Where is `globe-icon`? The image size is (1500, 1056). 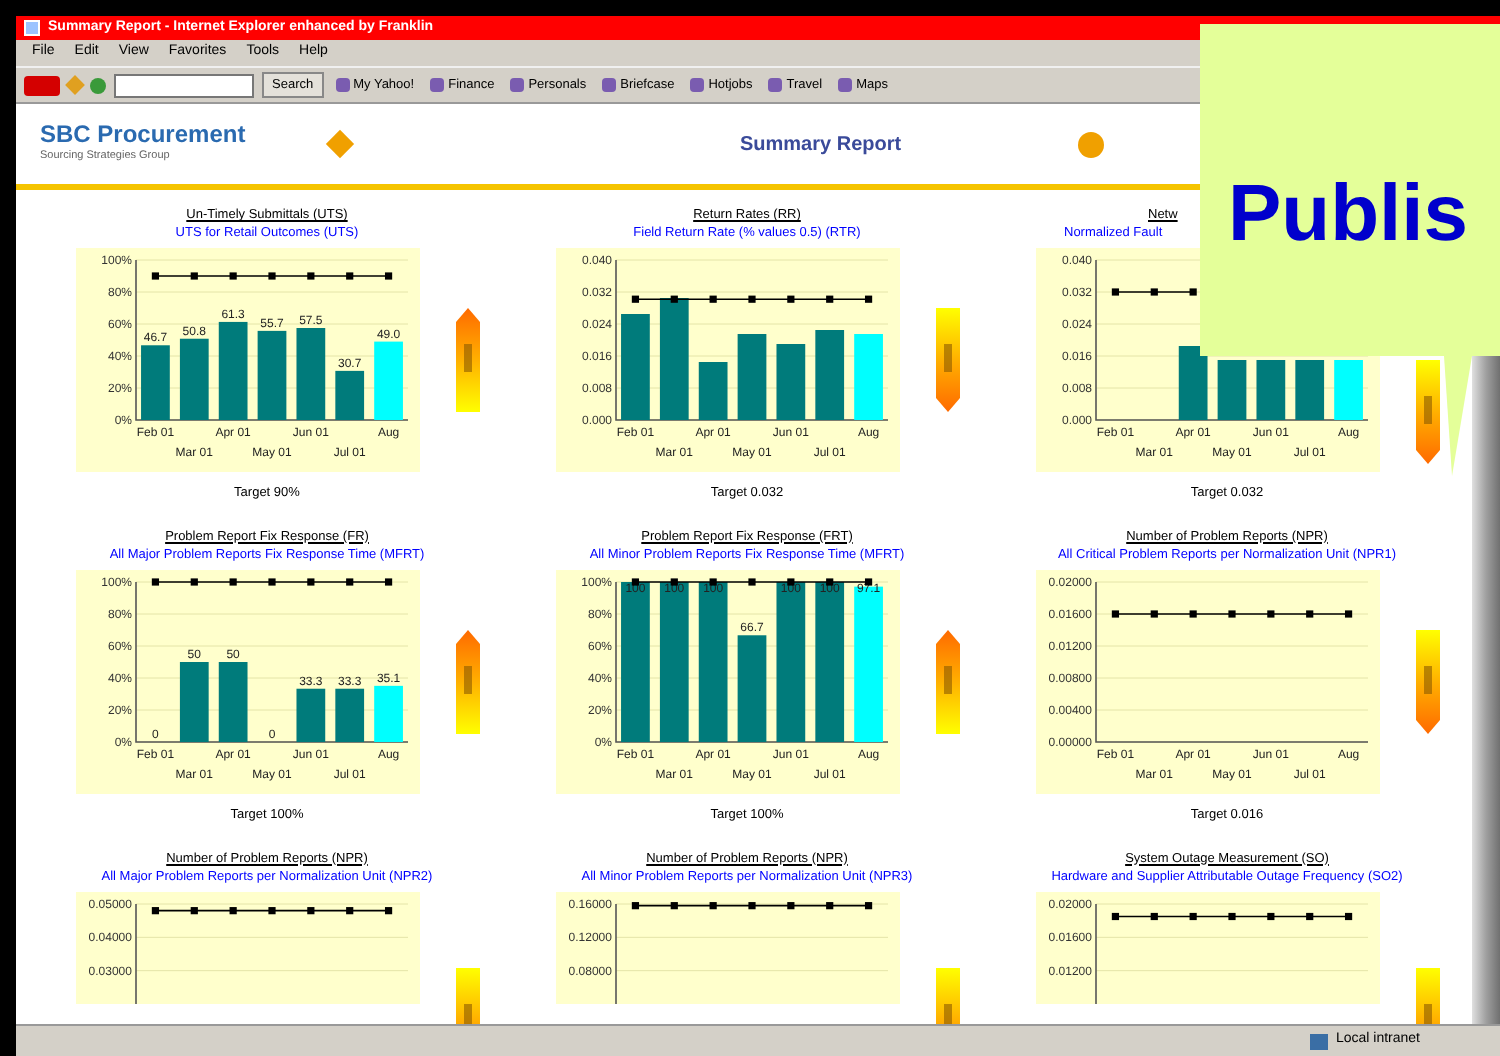
globe-icon is located at coordinates (98, 85).